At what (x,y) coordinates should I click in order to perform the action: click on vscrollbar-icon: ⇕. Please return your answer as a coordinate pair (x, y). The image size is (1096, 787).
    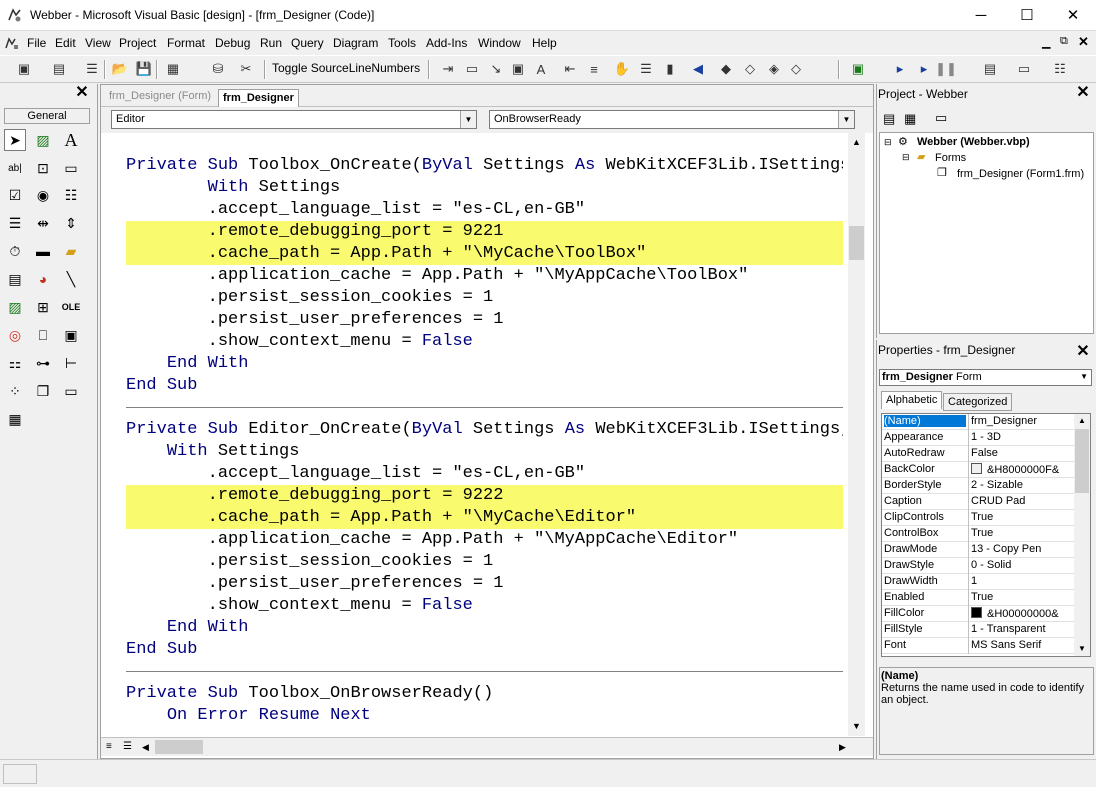
    Looking at the image, I should click on (71, 223).